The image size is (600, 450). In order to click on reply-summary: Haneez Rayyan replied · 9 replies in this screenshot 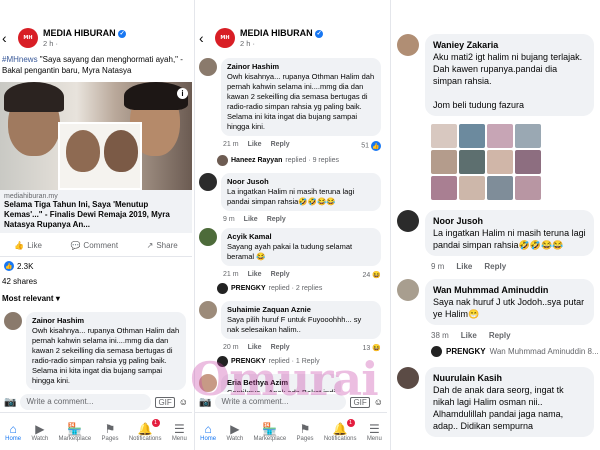, I will do `click(291, 161)`.